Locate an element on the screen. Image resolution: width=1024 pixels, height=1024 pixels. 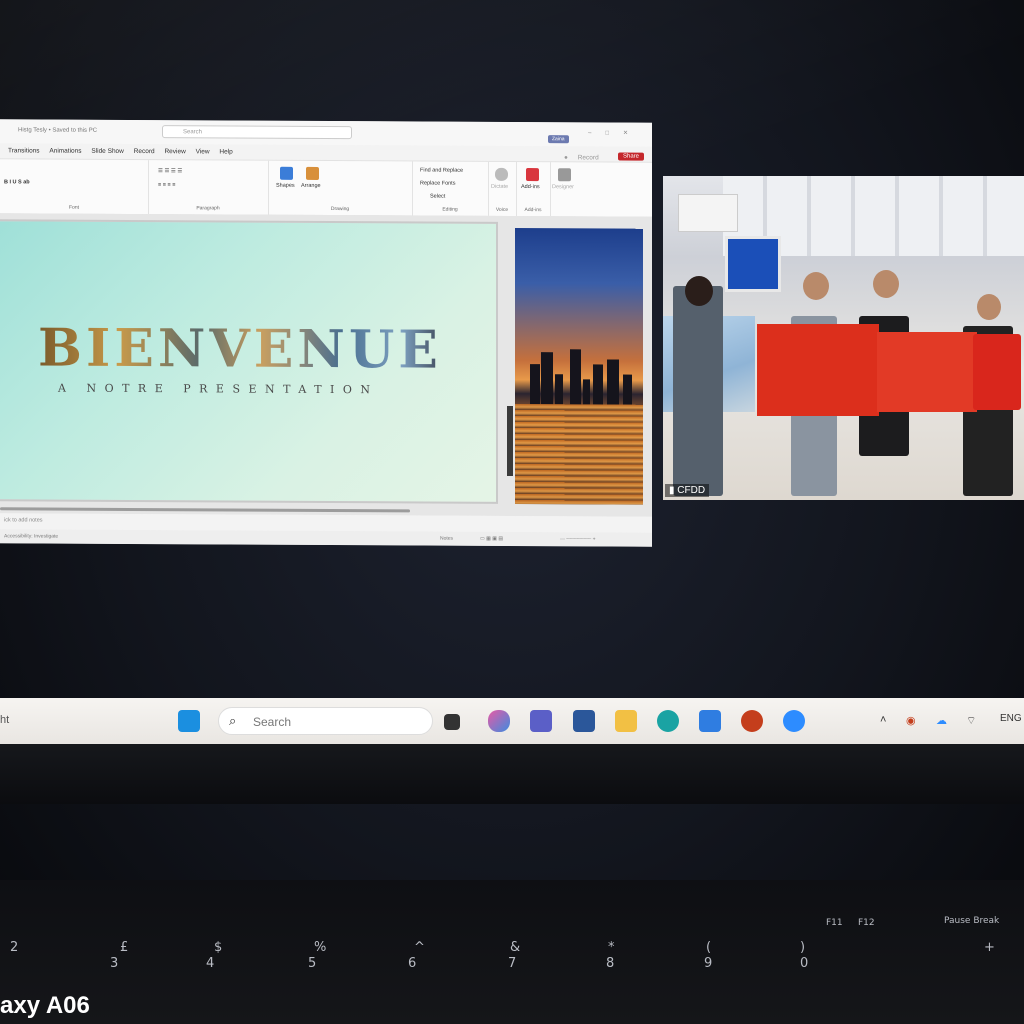
slide-divider is located at coordinates (510, 440).